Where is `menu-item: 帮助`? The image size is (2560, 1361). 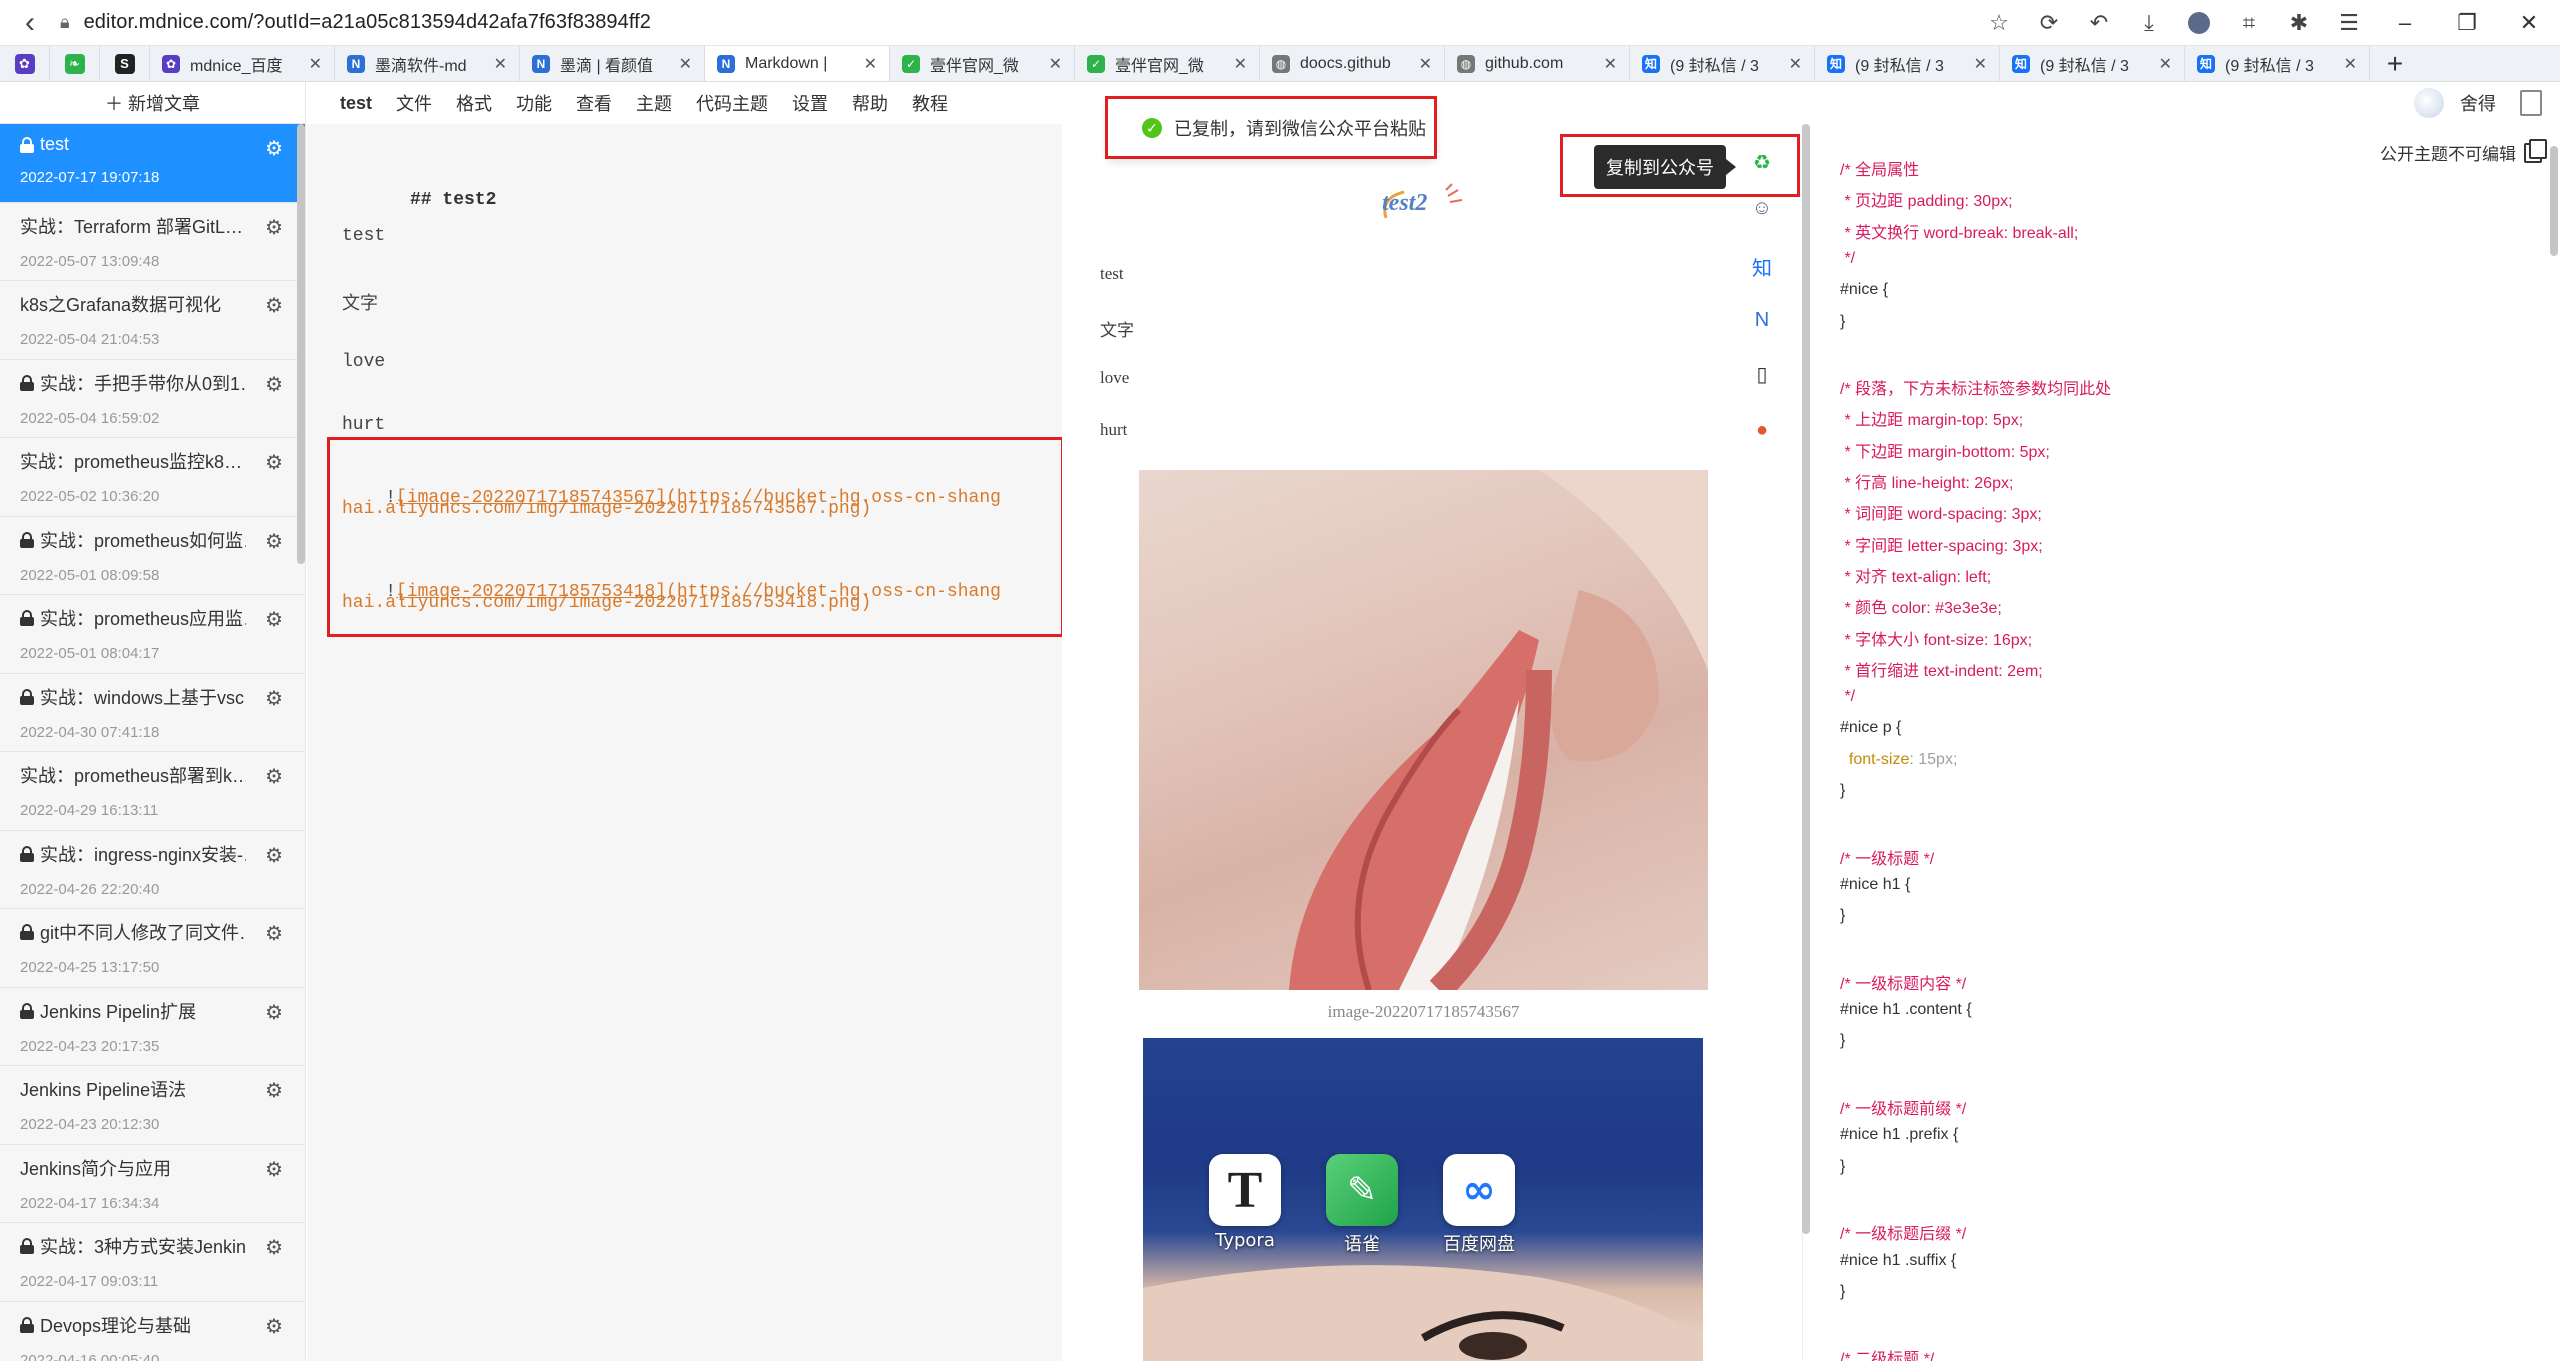
menu-item: 帮助 is located at coordinates (870, 103).